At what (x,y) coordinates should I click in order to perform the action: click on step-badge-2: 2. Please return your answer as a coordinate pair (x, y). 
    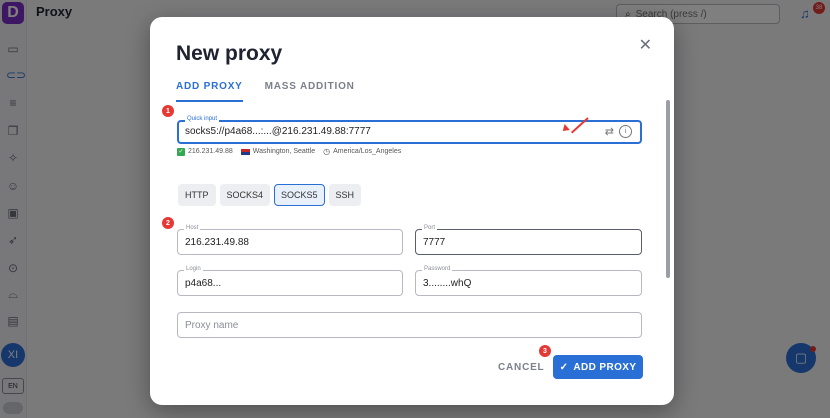
    Looking at the image, I should click on (168, 223).